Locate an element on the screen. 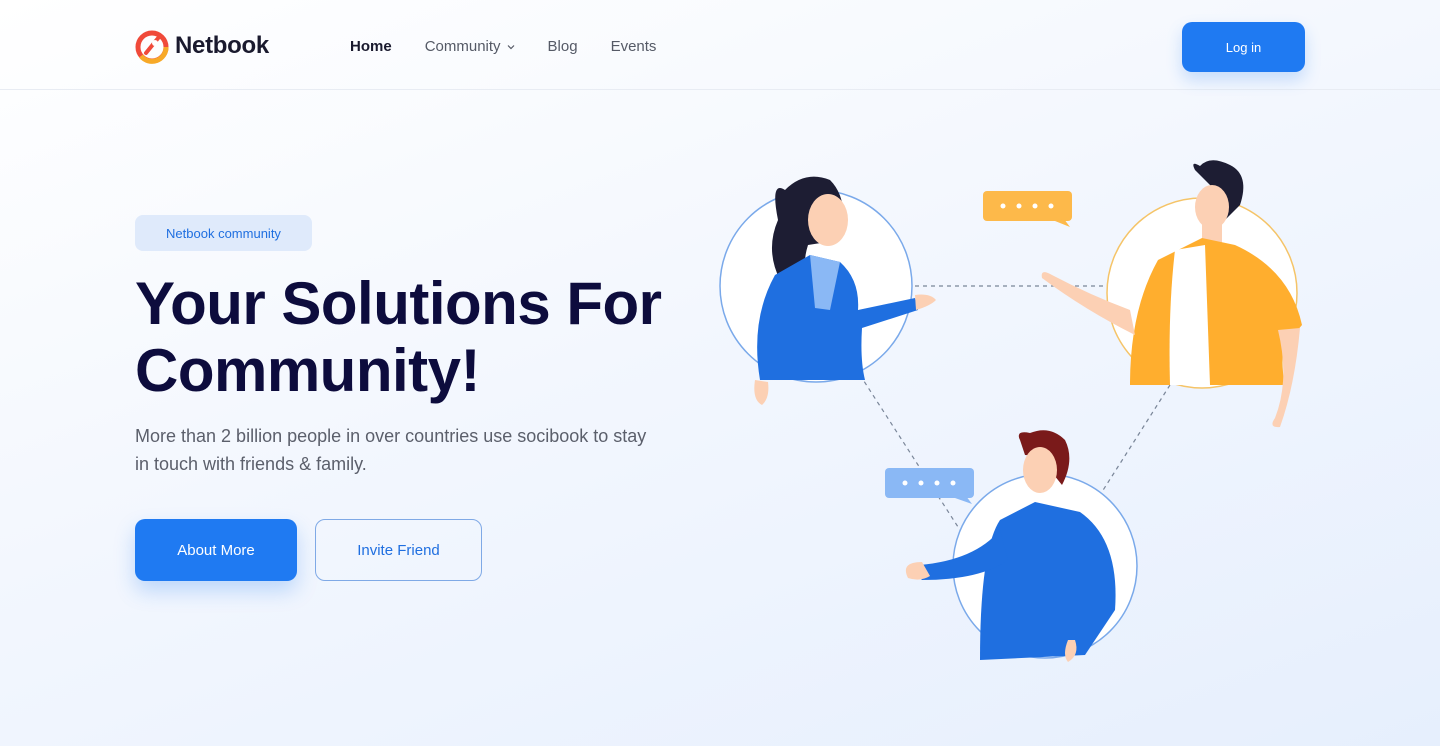 This screenshot has height=746, width=1440. login-button: Log in is located at coordinates (1243, 47).